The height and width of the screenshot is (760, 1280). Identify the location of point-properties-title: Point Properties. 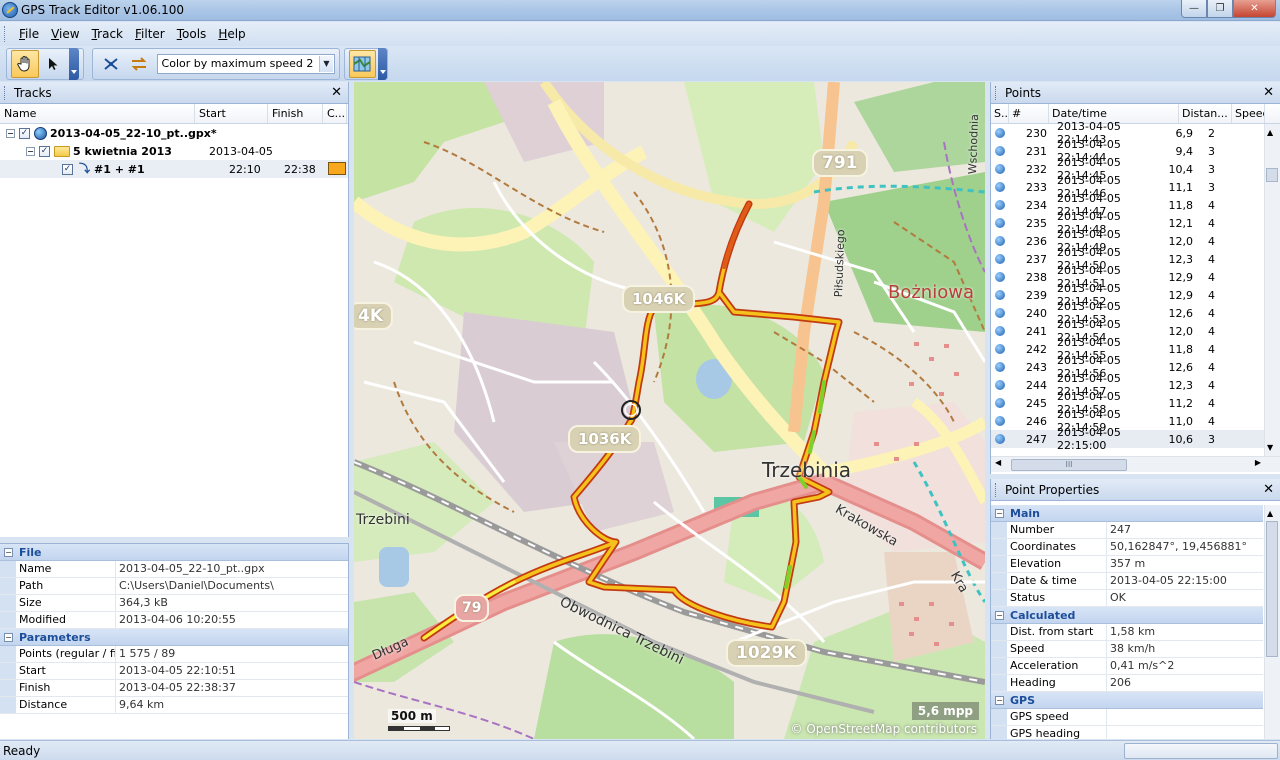
(1052, 490).